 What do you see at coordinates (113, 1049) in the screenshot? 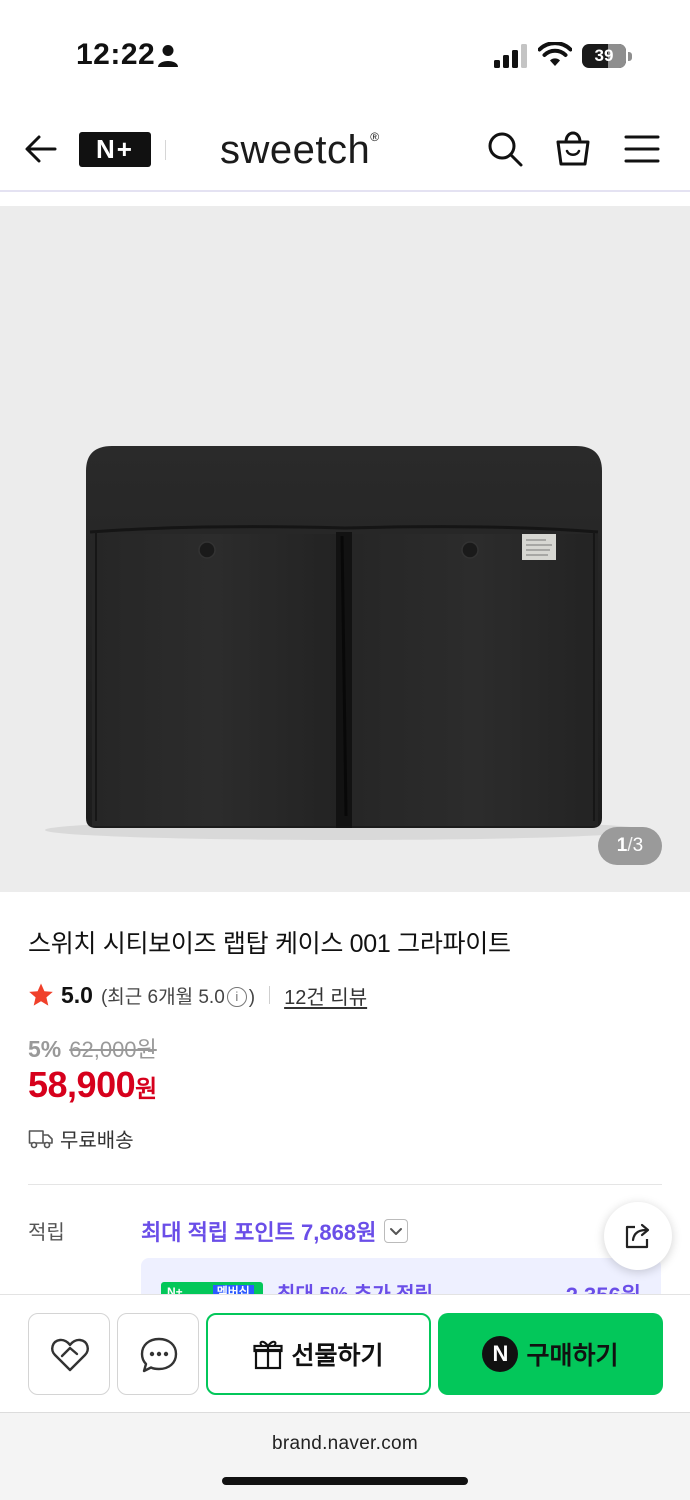
I see `original-price: 62,000원` at bounding box center [113, 1049].